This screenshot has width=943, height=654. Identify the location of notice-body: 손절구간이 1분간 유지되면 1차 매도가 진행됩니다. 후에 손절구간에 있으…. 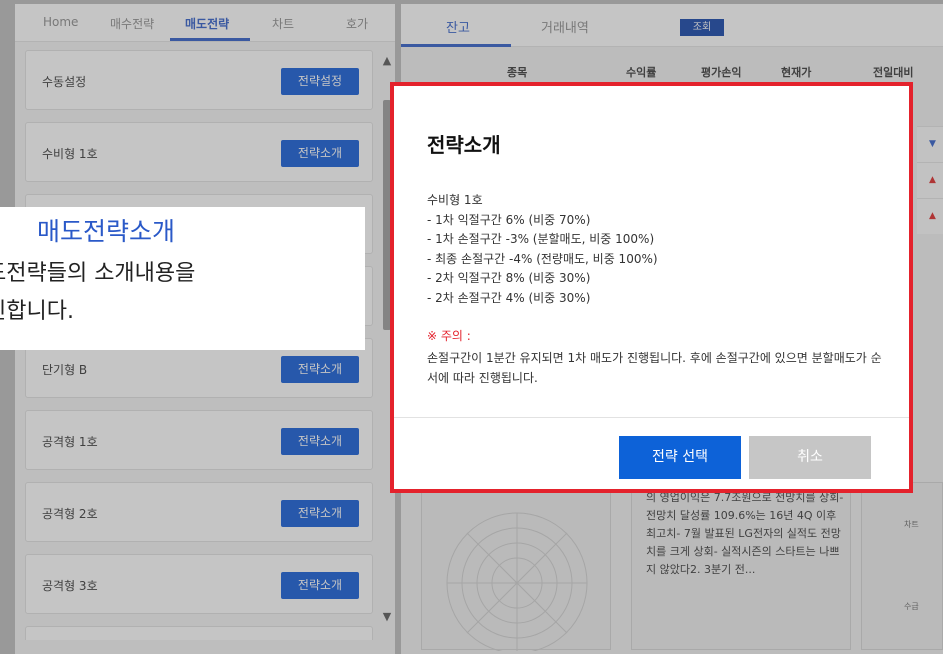
(654, 368).